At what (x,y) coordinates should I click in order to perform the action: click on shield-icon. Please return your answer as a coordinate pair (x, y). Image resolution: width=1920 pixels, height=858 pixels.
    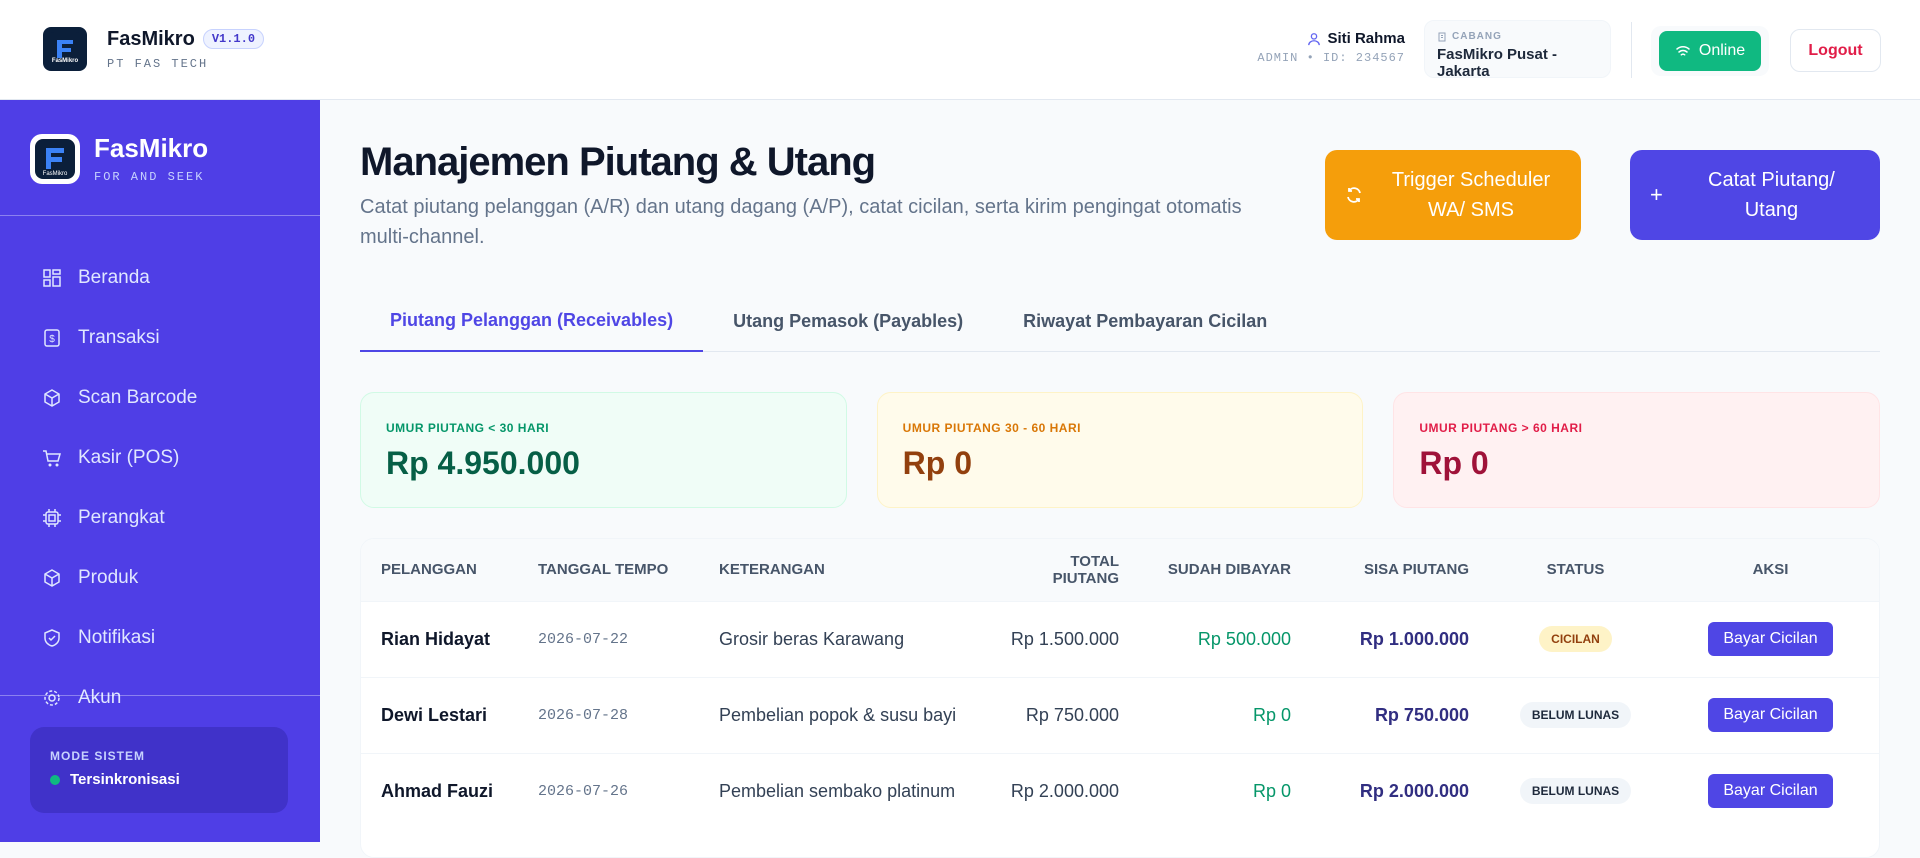
    Looking at the image, I should click on (52, 638).